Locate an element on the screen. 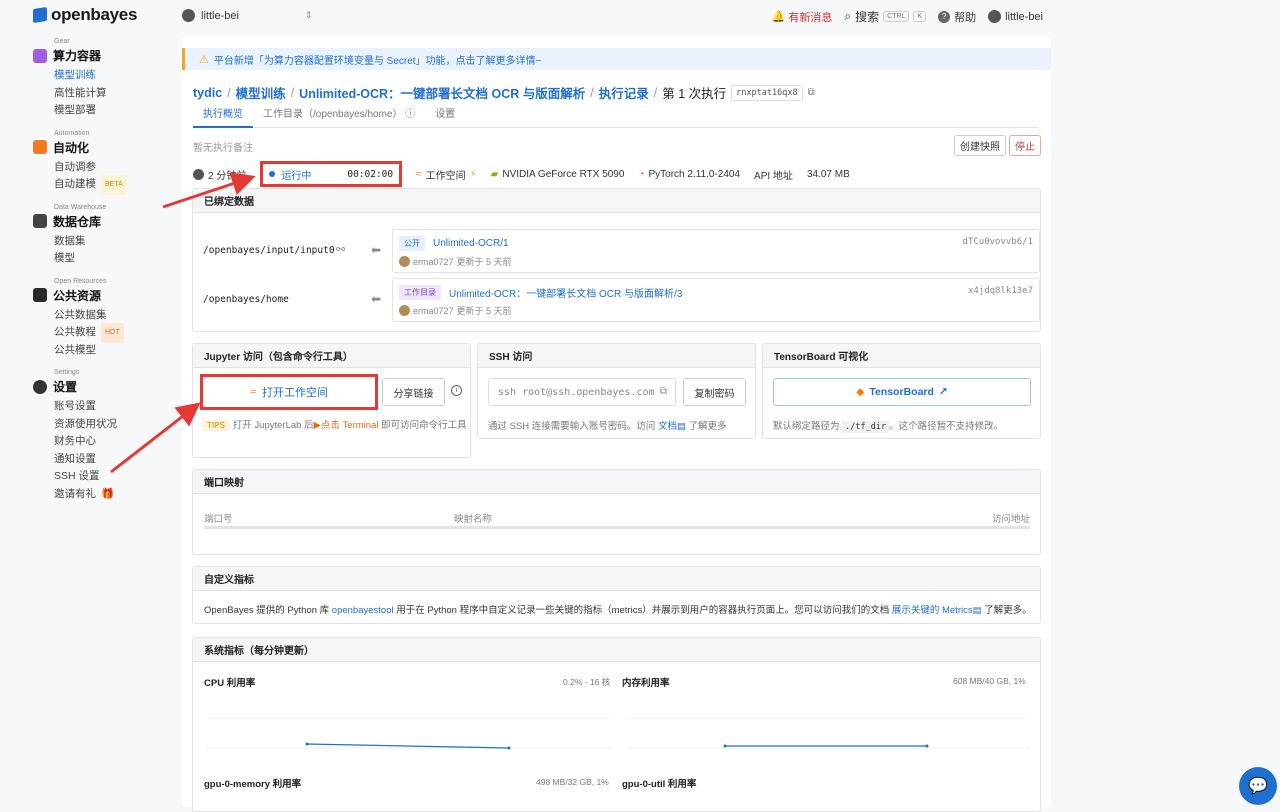 Image resolution: width=1280 pixels, height=812 pixels. kbd-k: K is located at coordinates (920, 16).